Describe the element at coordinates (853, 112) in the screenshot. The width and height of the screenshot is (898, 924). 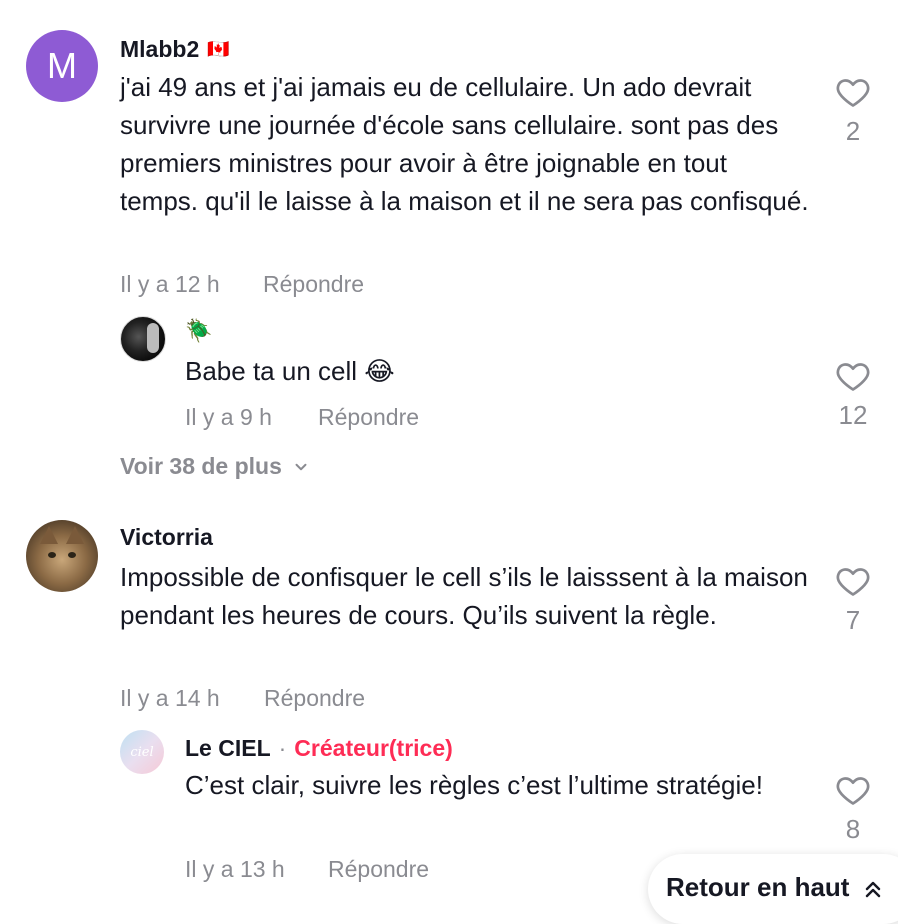
I see `like-button: 2` at that location.